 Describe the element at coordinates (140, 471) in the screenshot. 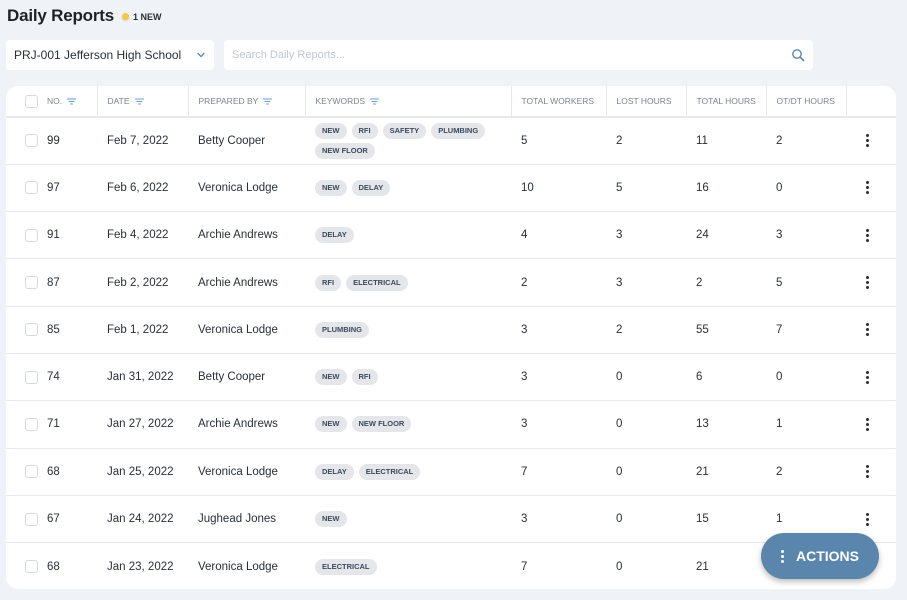

I see `report-date: Jan 25, 2022` at that location.